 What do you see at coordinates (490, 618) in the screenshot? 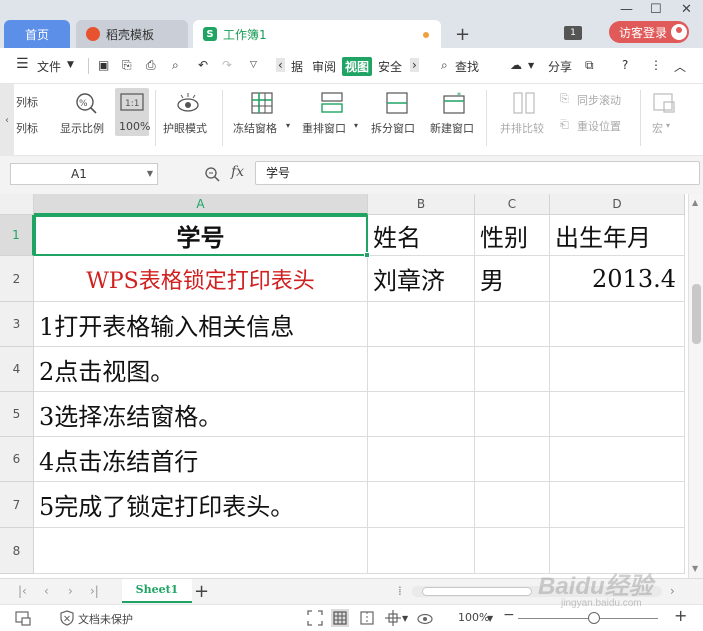
I see `zoom-dropdown-icon: ▼` at bounding box center [490, 618].